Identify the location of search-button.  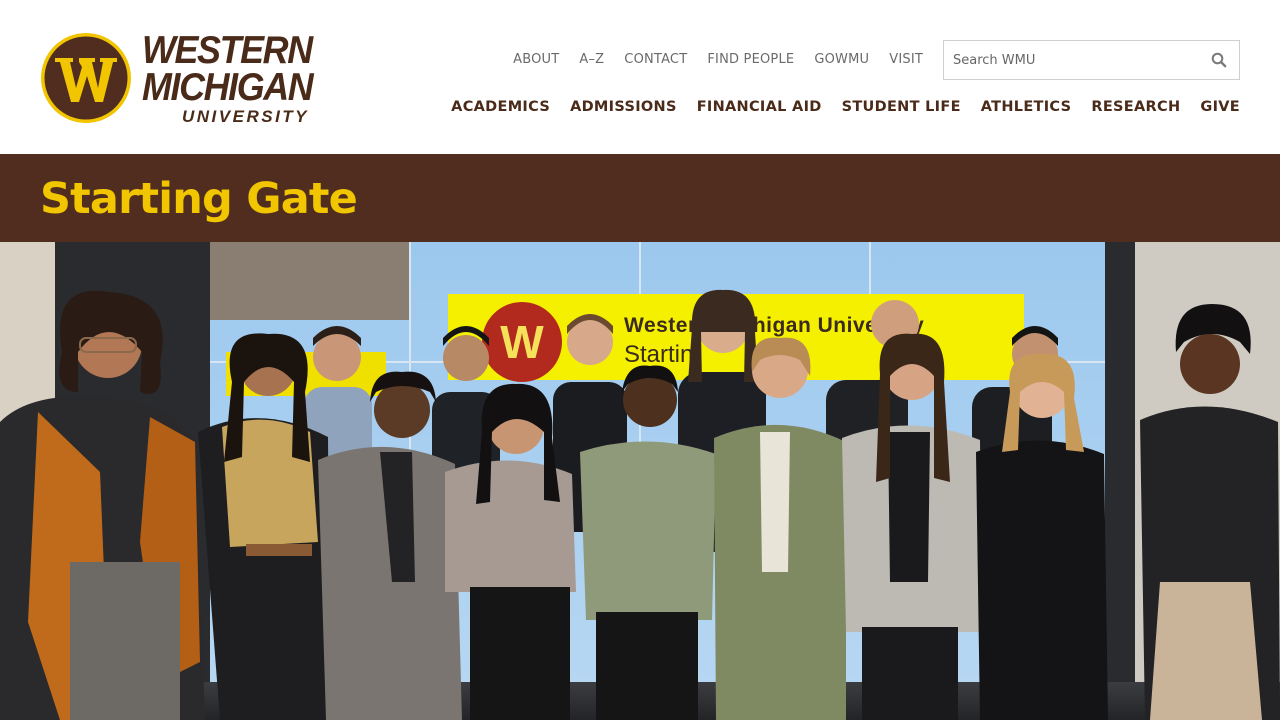
(1219, 60).